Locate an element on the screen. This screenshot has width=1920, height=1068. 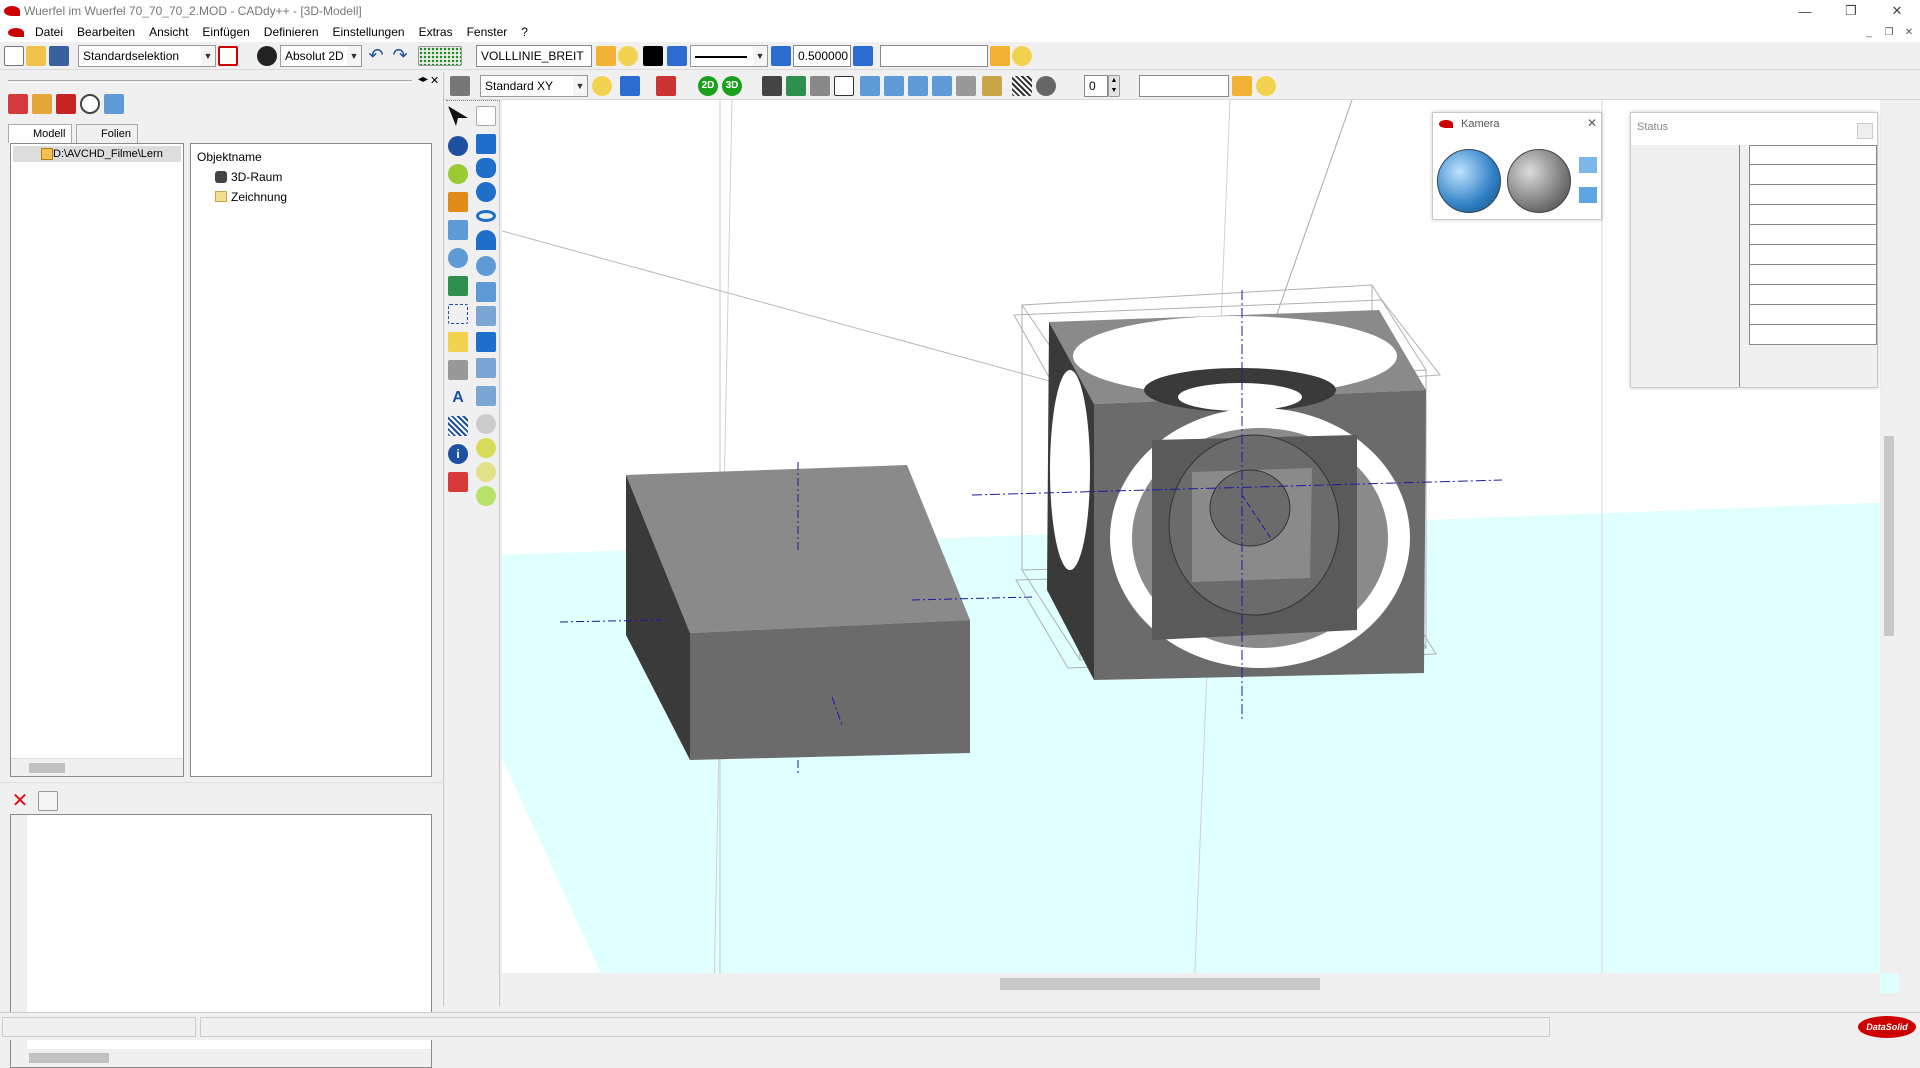
camera-cube-alt-icon is located at coordinates (1588, 195).